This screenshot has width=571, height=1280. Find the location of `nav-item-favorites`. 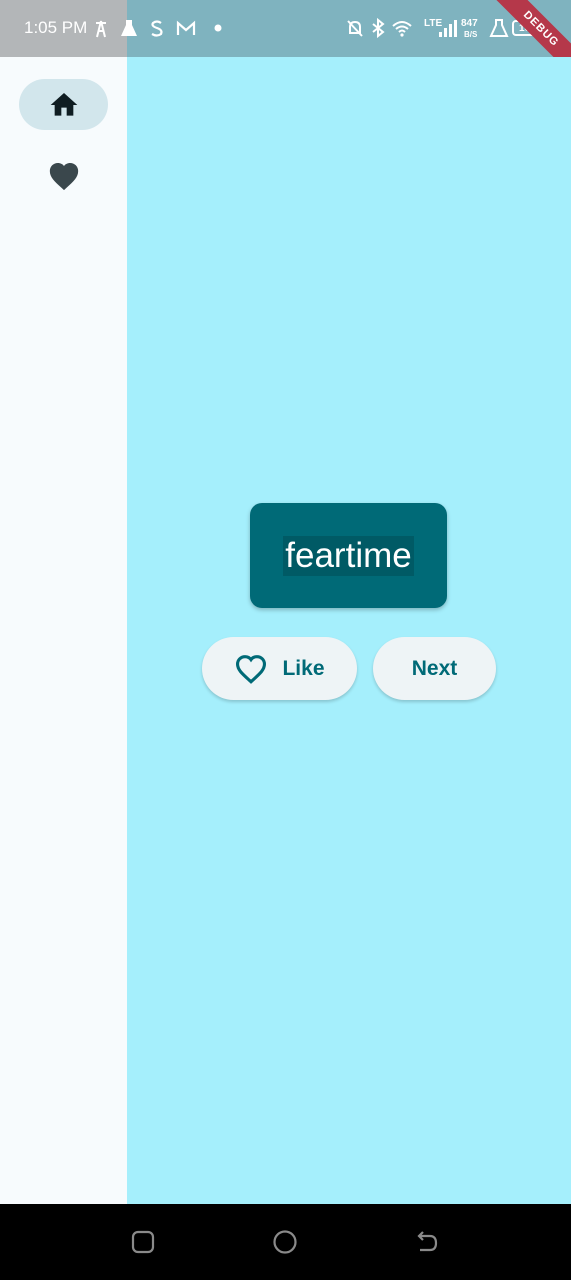

nav-item-favorites is located at coordinates (63, 175).